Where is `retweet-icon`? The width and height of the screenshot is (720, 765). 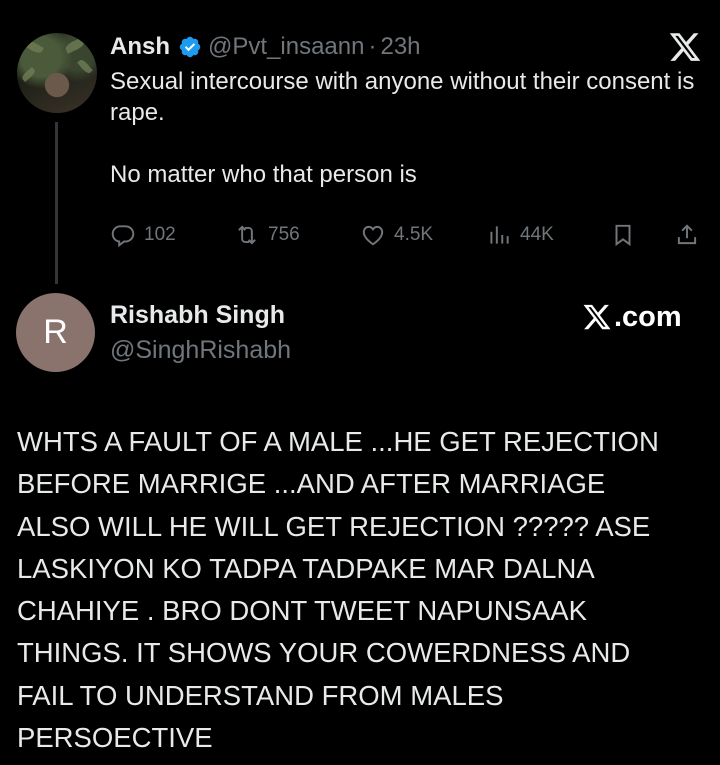 retweet-icon is located at coordinates (247, 235).